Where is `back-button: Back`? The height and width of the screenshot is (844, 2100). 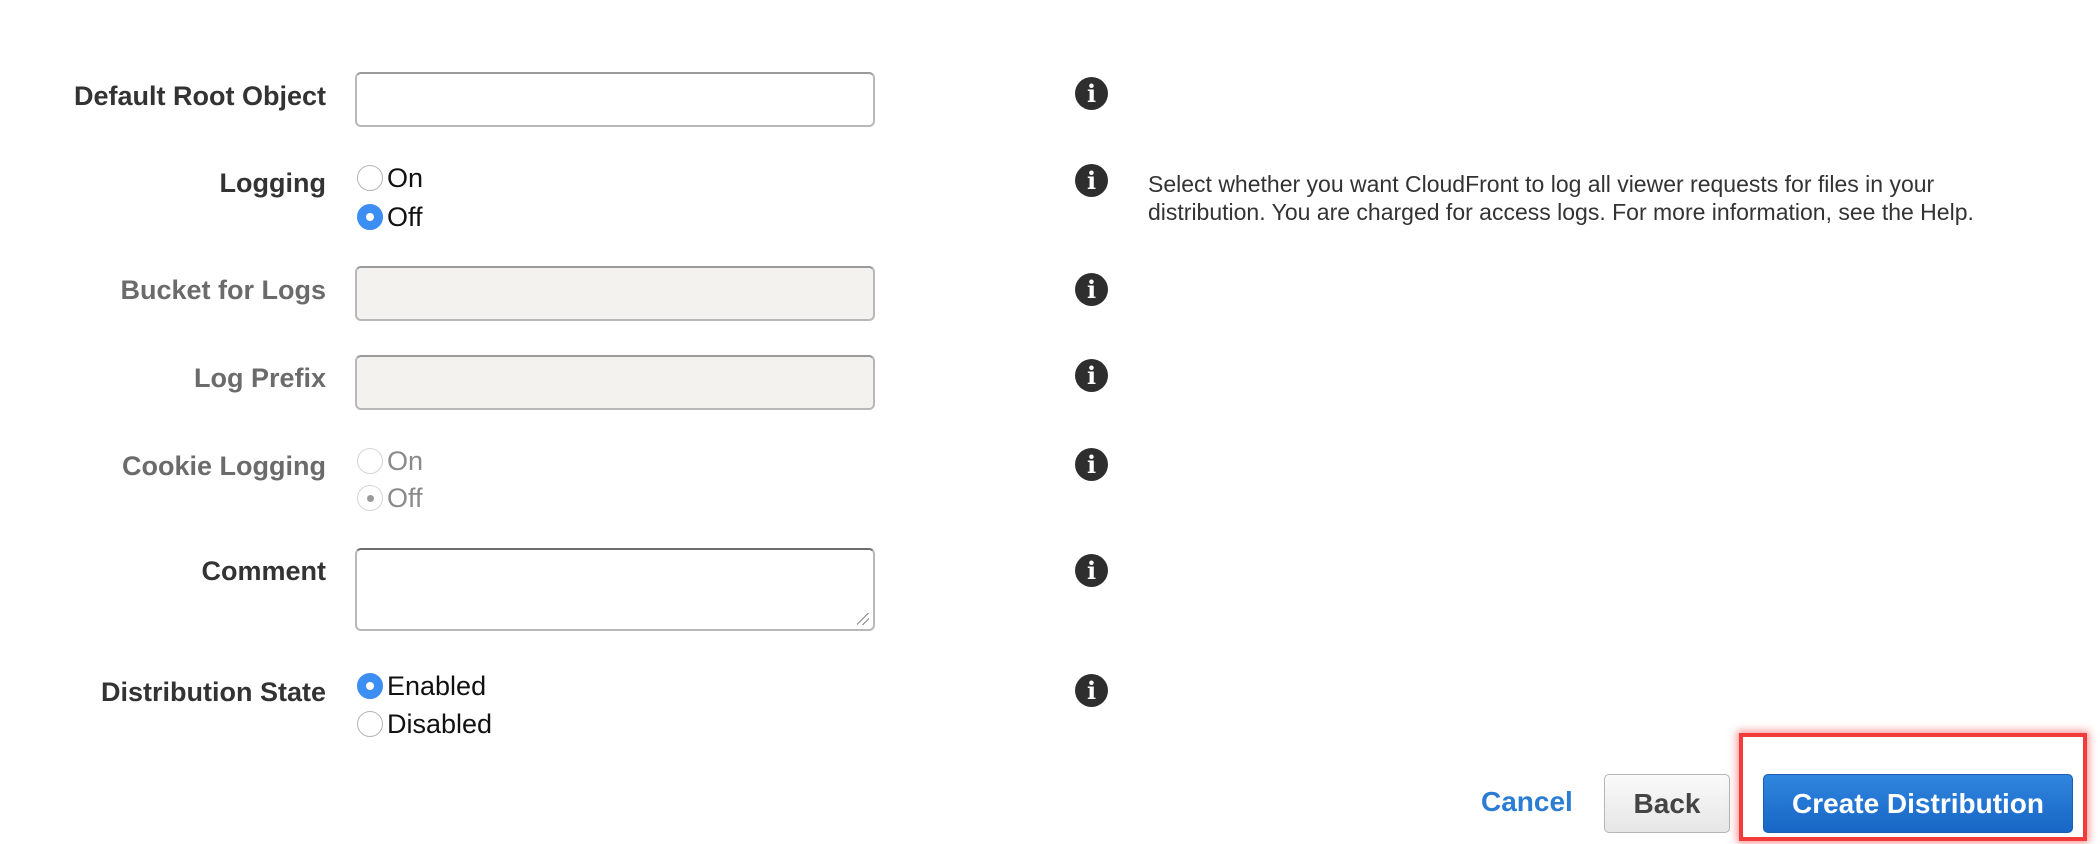 back-button: Back is located at coordinates (1667, 803).